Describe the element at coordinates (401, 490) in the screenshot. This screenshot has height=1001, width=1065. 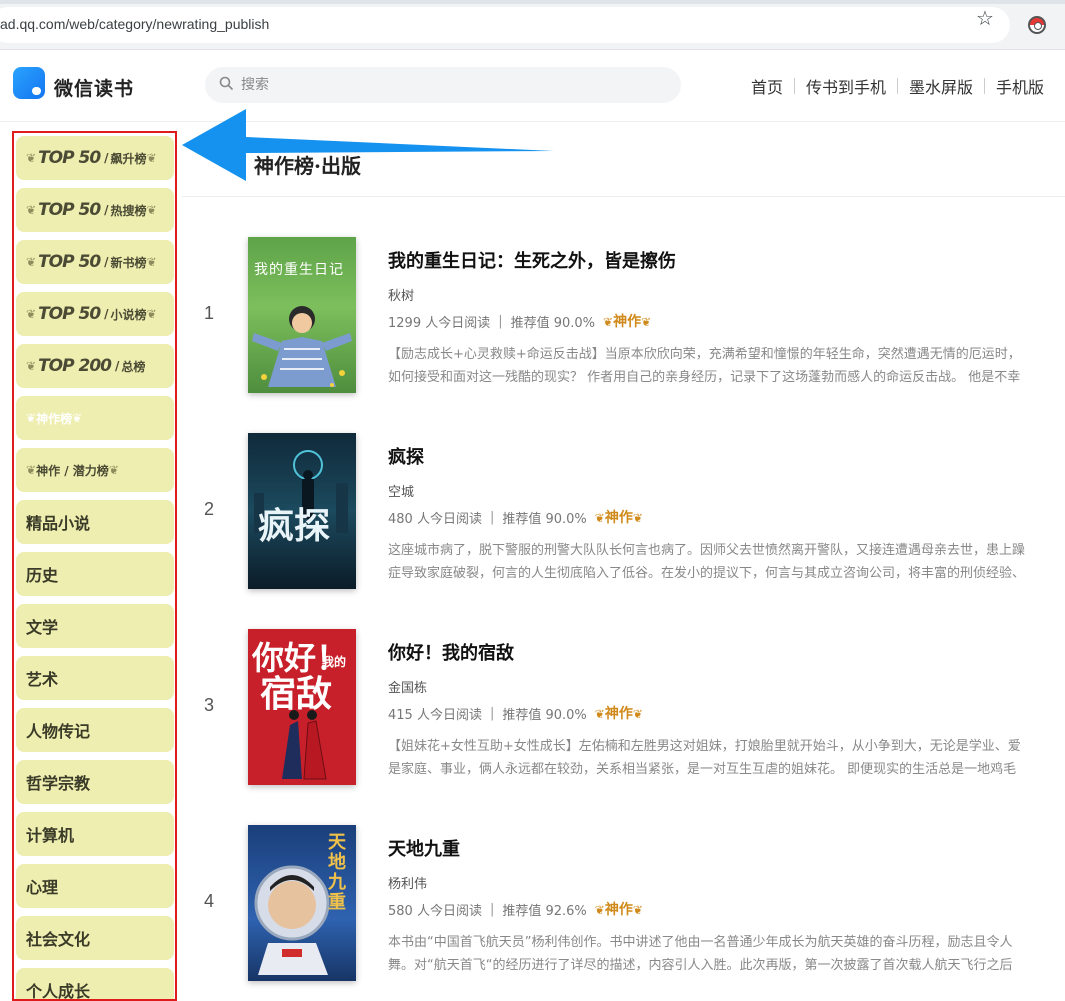
I see `book-author: 空城` at that location.